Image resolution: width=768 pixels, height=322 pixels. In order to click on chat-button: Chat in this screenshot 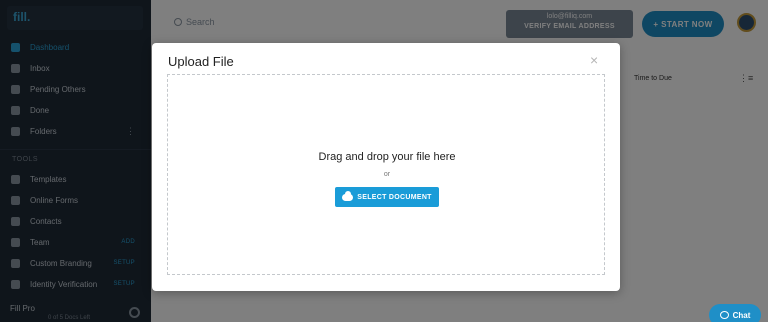, I will do `click(735, 313)`.